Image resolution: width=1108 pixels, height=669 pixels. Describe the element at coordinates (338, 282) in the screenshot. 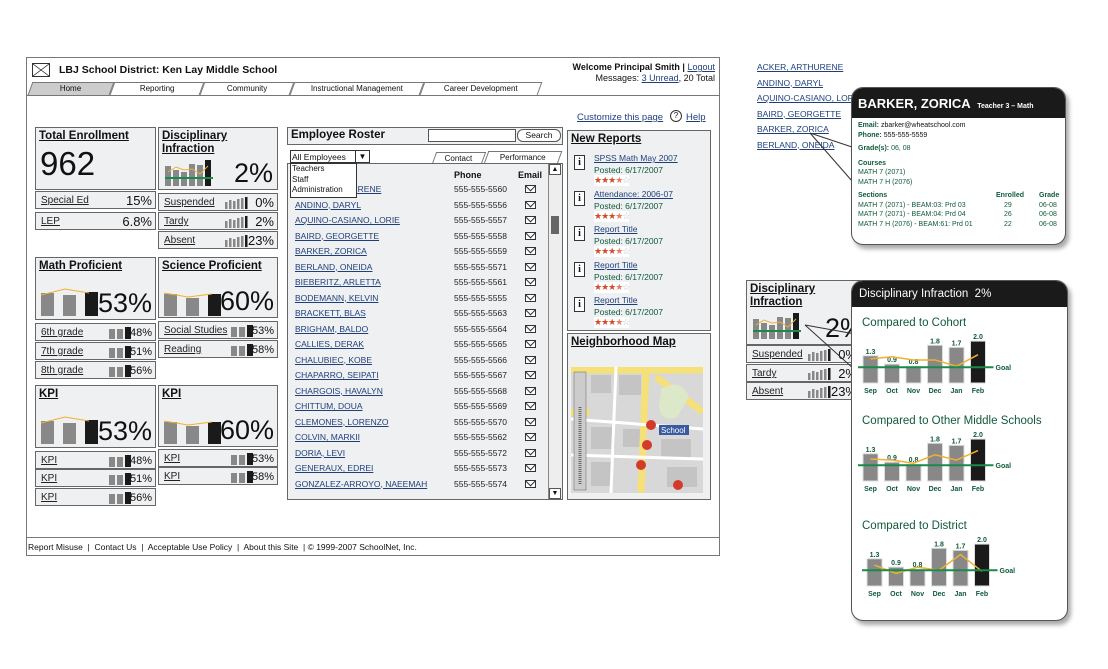

I see `employee-name-link: BIEBERITZ, ARLETTA` at that location.